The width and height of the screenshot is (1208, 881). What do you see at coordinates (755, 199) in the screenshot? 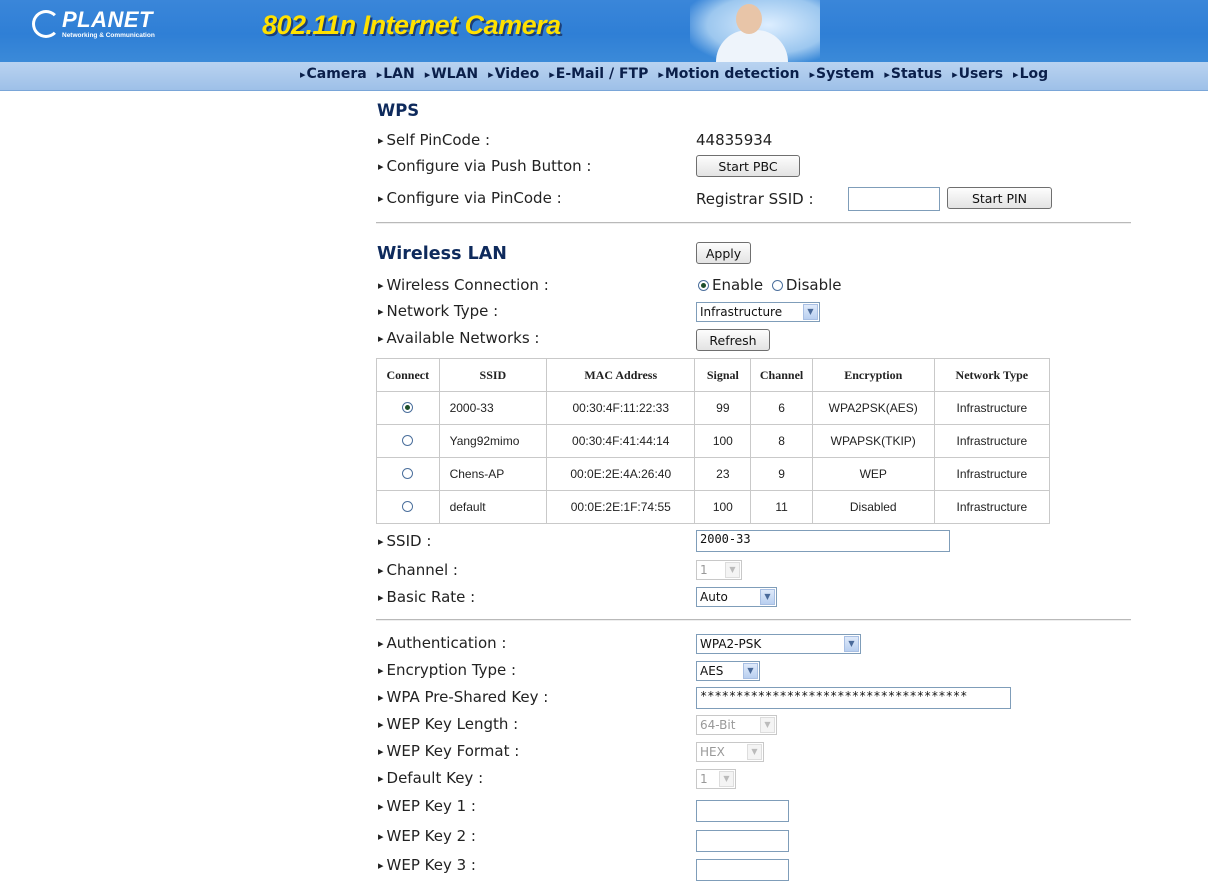
I see `registrar-ssid-label: Registrar SSID :` at bounding box center [755, 199].